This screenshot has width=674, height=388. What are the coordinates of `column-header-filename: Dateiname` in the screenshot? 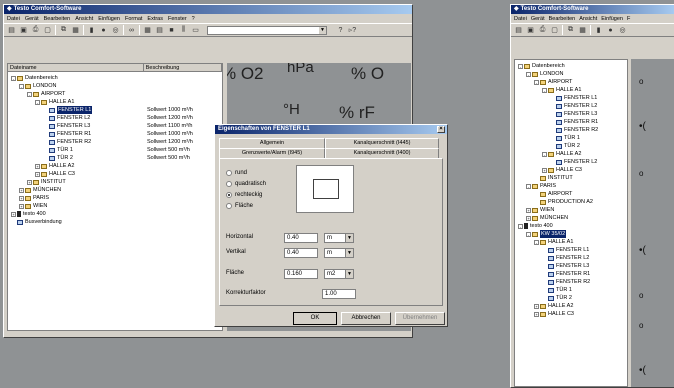 It's located at (76, 67).